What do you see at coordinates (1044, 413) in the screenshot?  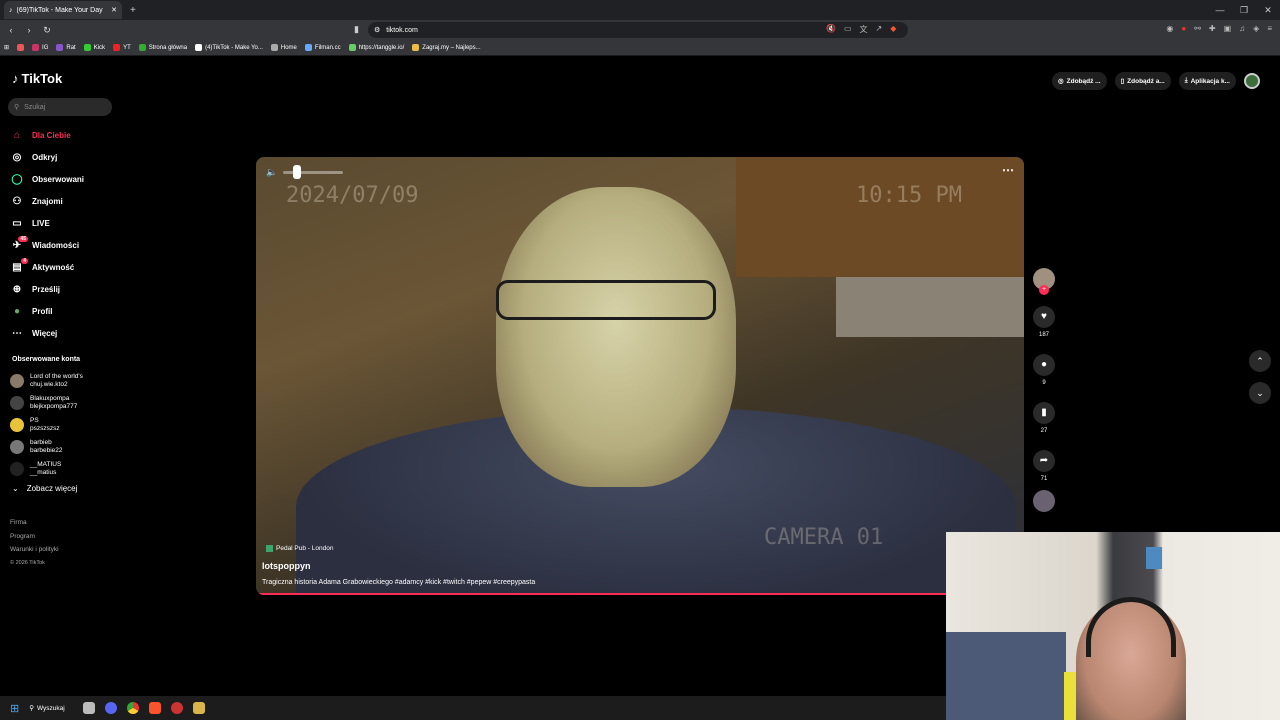 I see `save-button: ▮` at bounding box center [1044, 413].